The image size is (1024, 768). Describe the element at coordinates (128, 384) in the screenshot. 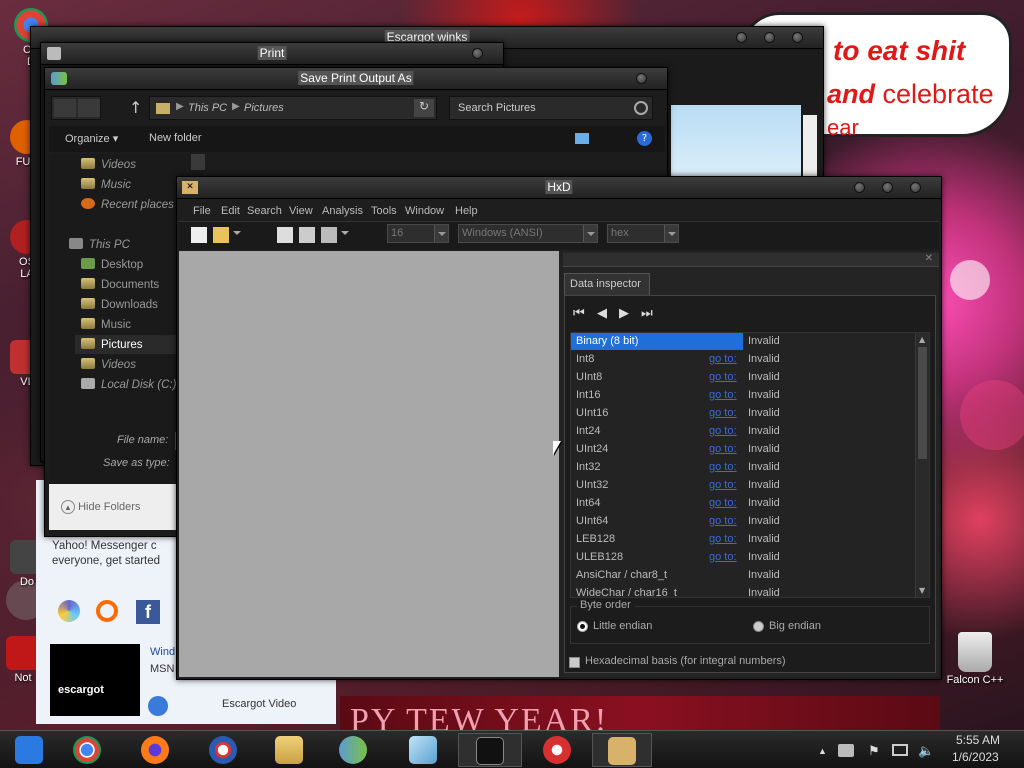

I see `sidebar-item-local-disk: Local Disk (C:)` at that location.